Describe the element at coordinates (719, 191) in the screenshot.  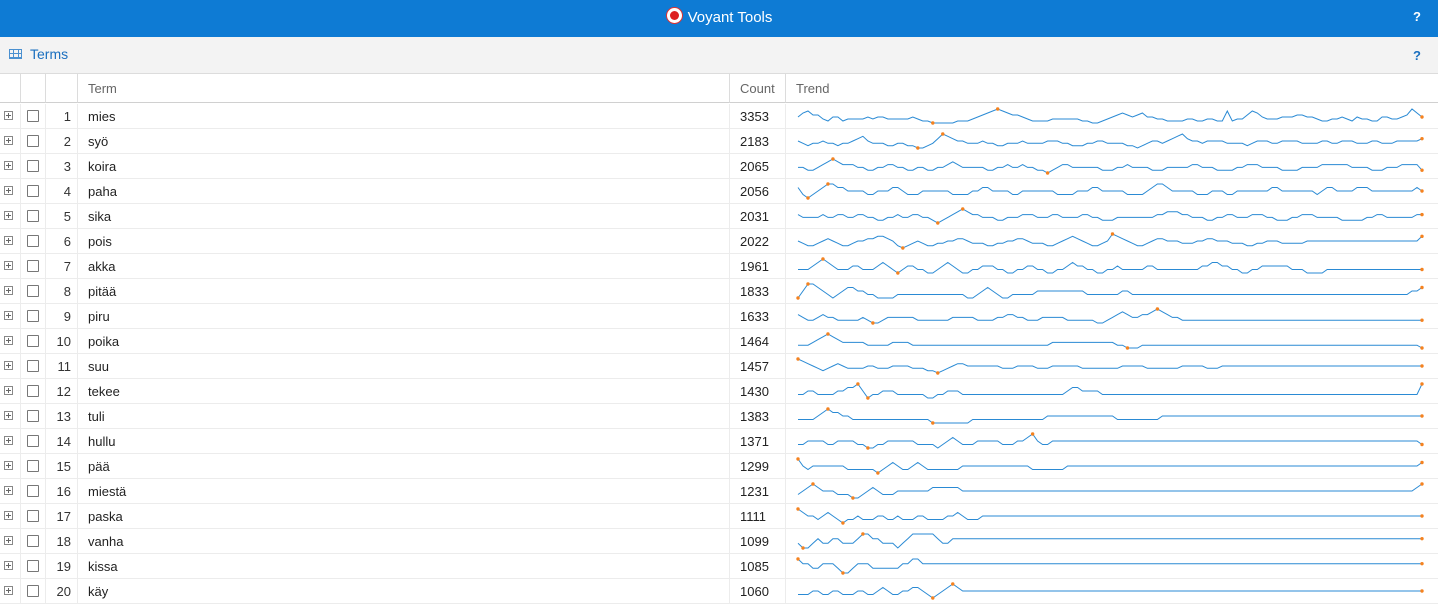
I see `table-row: 4 paha 2056` at that location.